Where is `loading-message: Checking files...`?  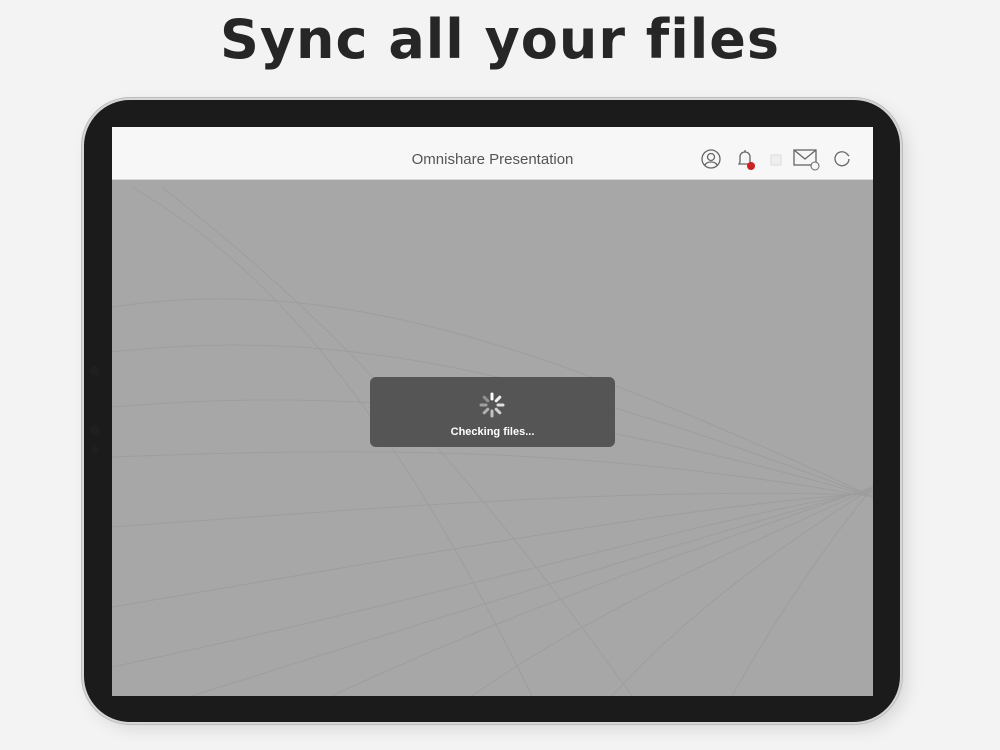
loading-message: Checking files... is located at coordinates (492, 432).